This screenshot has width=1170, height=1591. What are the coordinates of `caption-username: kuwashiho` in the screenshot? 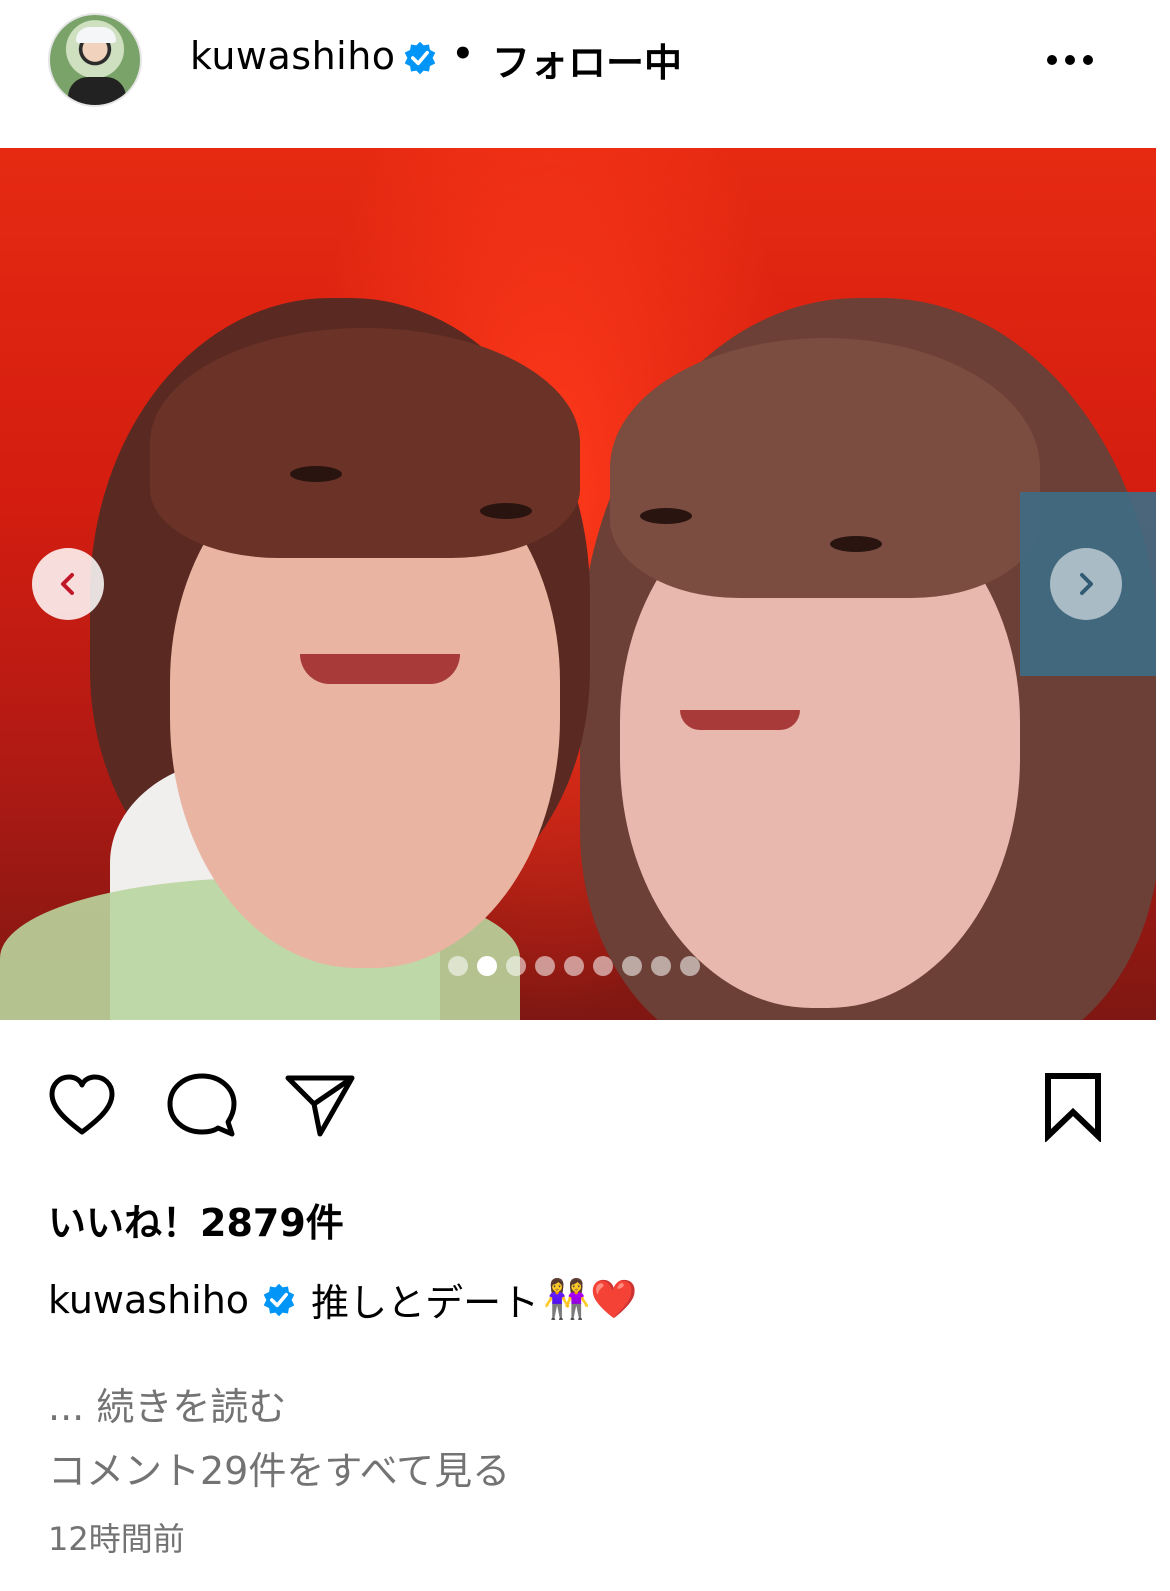 It's located at (148, 1300).